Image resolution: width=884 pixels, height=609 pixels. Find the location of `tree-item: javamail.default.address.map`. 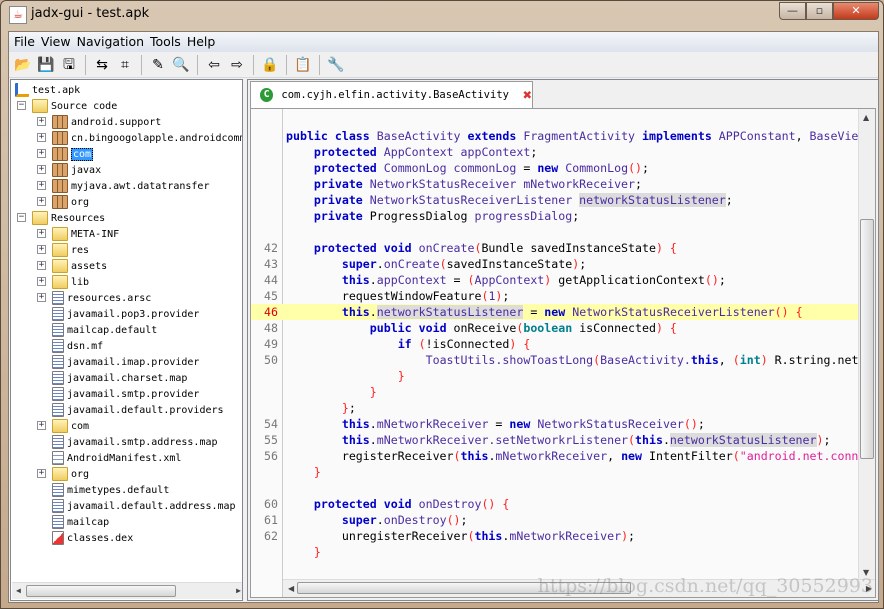

tree-item: javamail.default.address.map is located at coordinates (144, 506).